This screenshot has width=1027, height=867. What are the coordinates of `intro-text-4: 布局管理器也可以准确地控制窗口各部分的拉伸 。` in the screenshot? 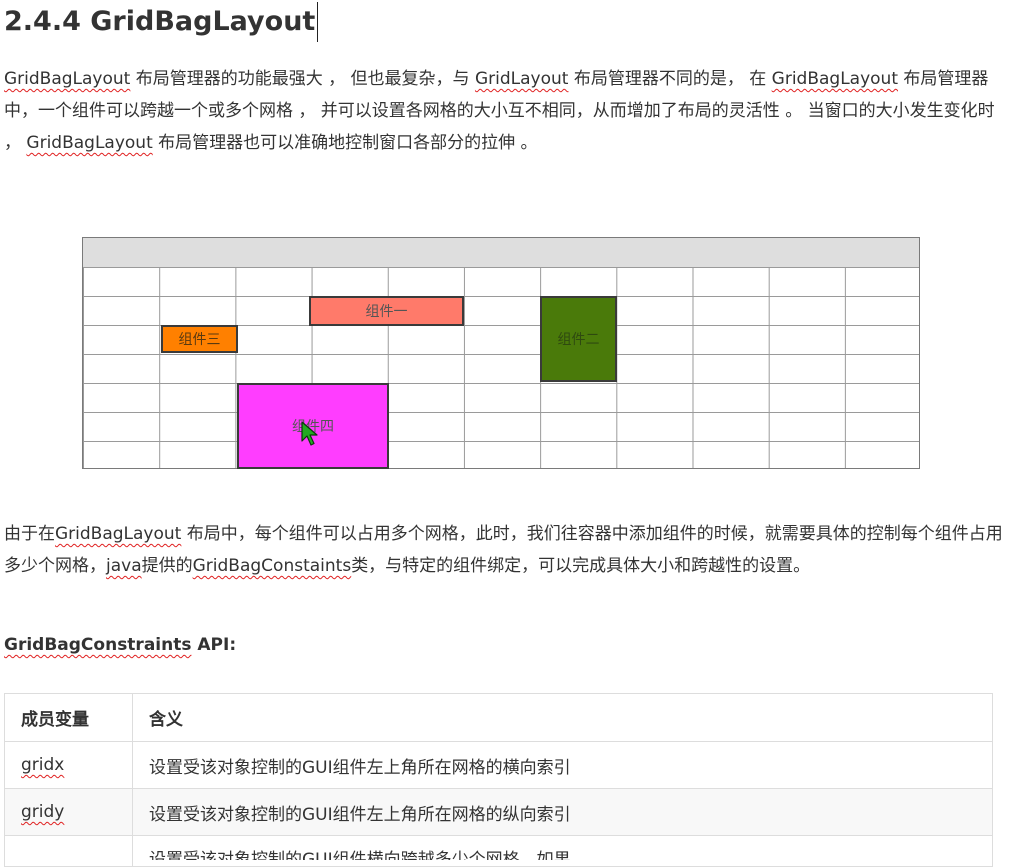 It's located at (345, 143).